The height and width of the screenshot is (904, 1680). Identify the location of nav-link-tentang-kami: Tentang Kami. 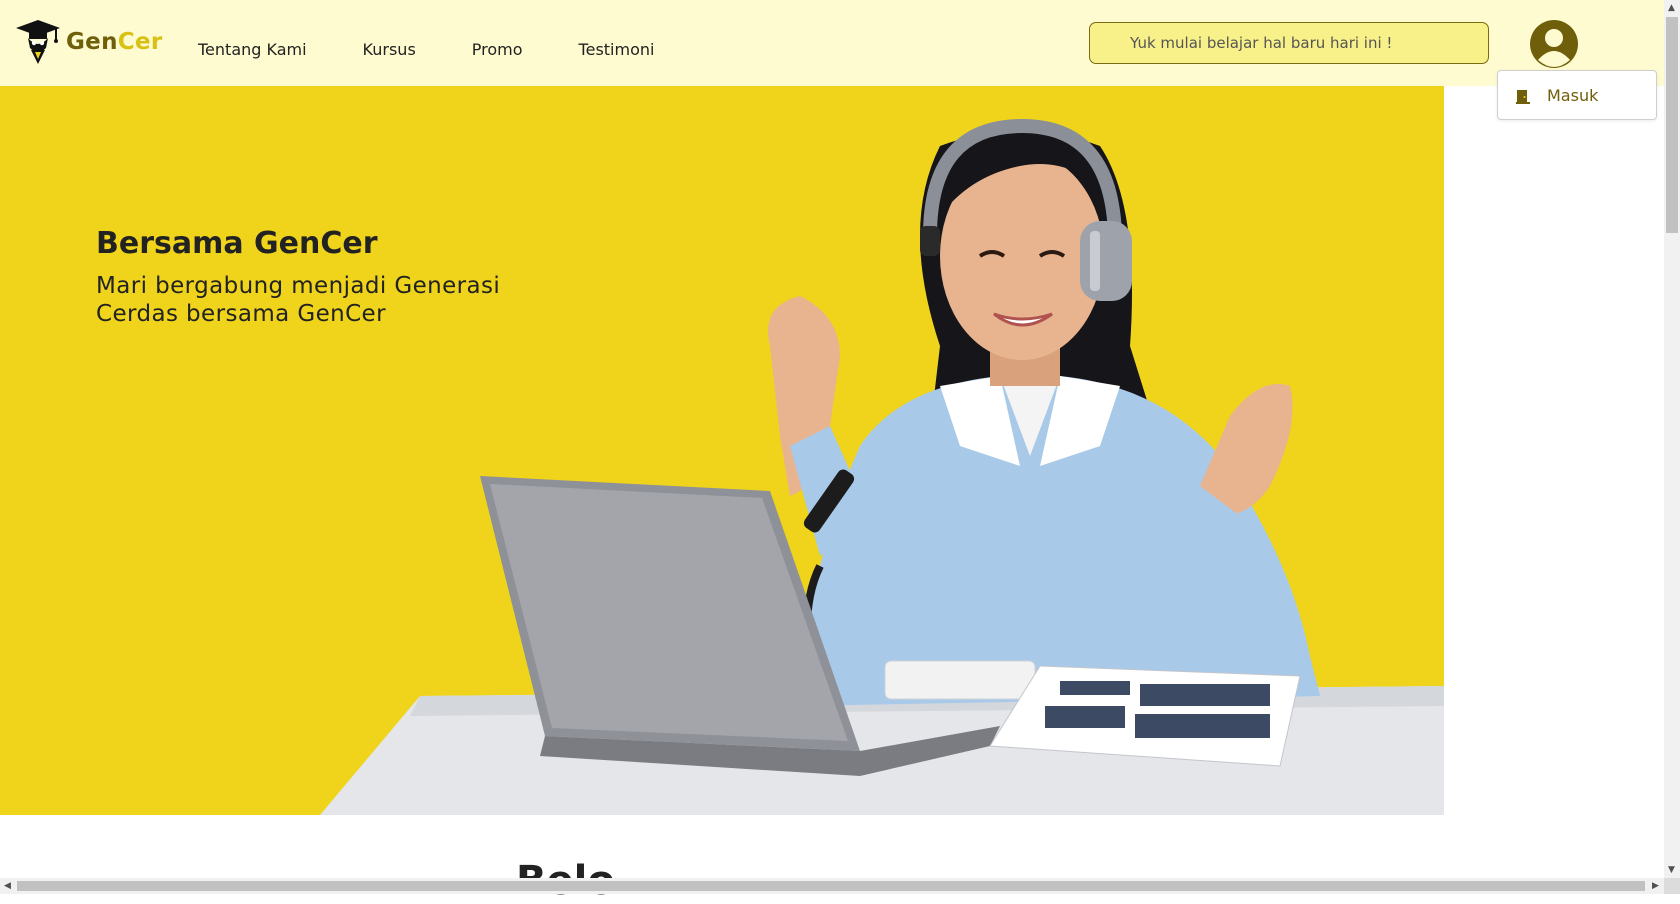
(252, 49).